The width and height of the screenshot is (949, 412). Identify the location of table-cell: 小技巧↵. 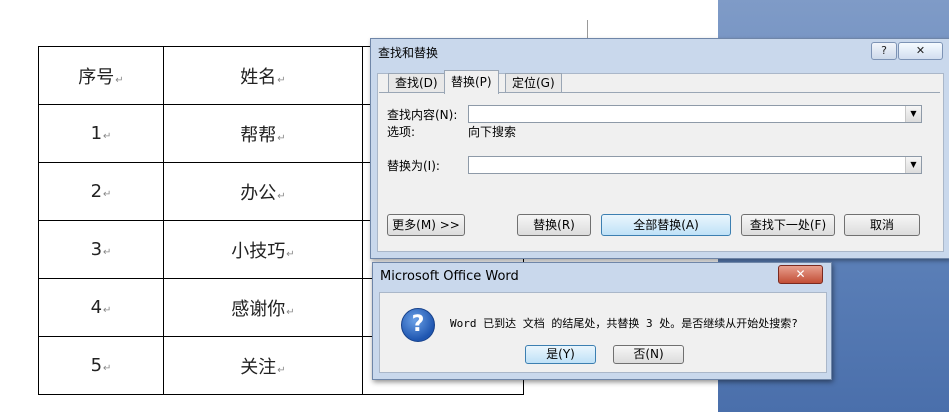
(263, 249).